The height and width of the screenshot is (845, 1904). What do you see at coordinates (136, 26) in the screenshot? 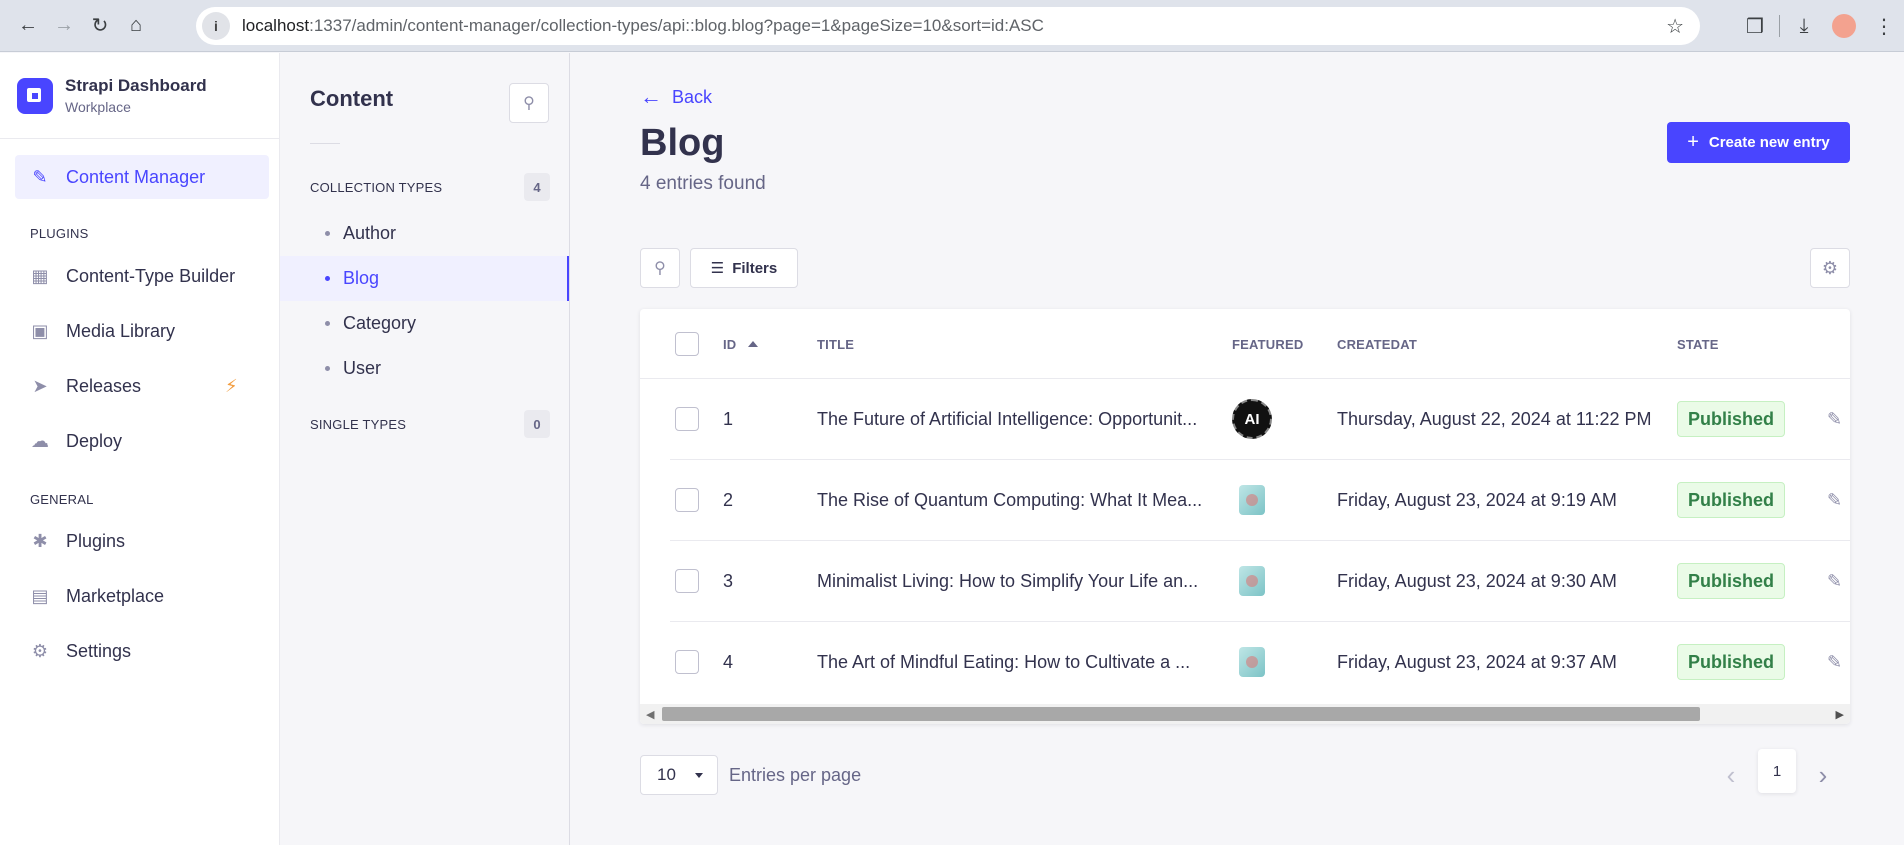
I see `browser-home-icon: ⌂` at bounding box center [136, 26].